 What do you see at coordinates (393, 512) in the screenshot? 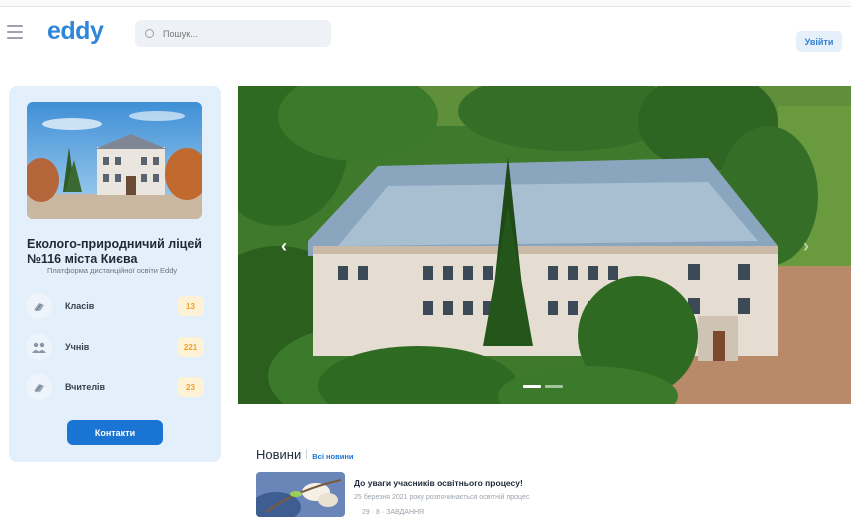
I see `news-item-meta: 29 · 8 · ЗАВДАННЯ` at bounding box center [393, 512].